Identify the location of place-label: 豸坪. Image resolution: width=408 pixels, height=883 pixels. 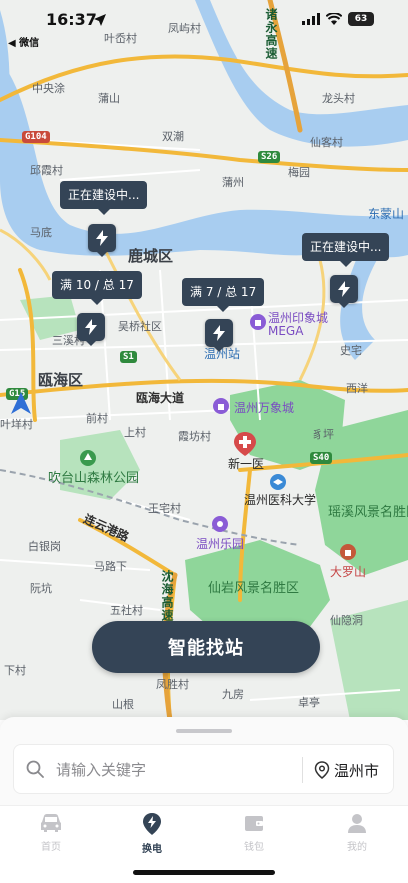
(323, 434).